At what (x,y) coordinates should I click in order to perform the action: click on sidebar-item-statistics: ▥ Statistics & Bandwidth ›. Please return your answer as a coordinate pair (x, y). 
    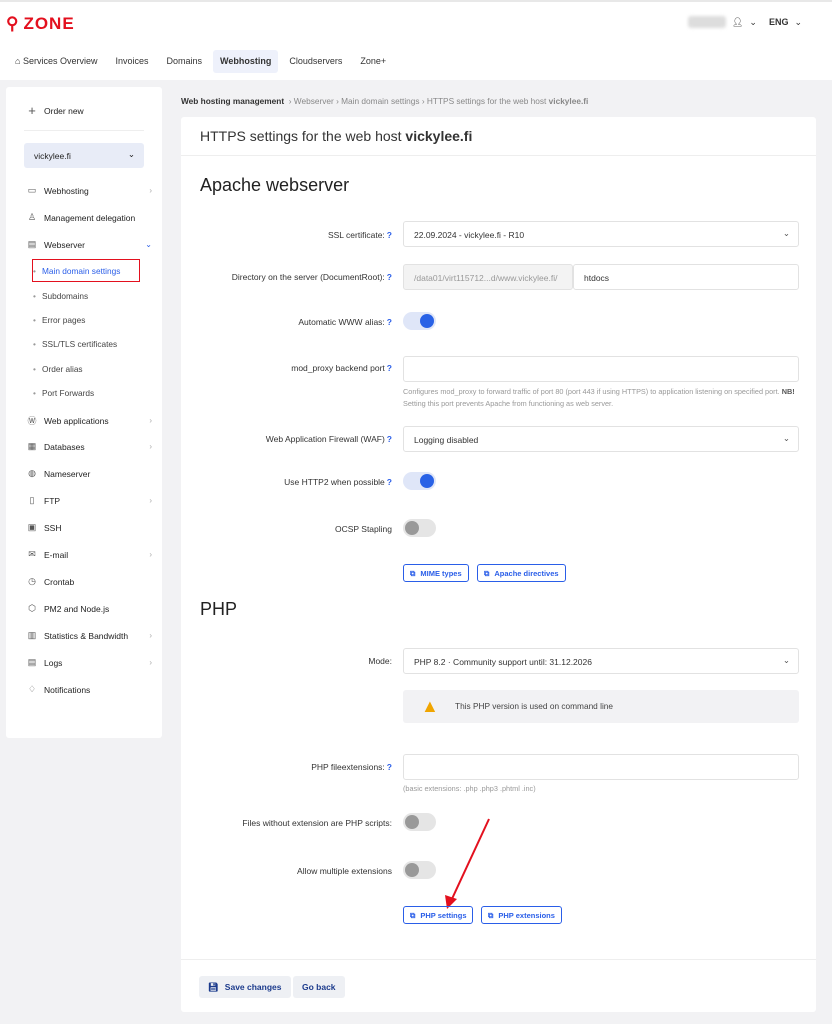
    Looking at the image, I should click on (89, 635).